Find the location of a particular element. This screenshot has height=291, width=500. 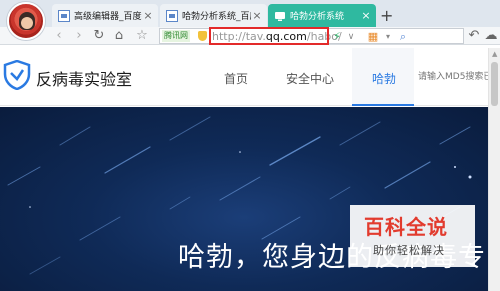

browser-avatar-icon is located at coordinates (26, 21).